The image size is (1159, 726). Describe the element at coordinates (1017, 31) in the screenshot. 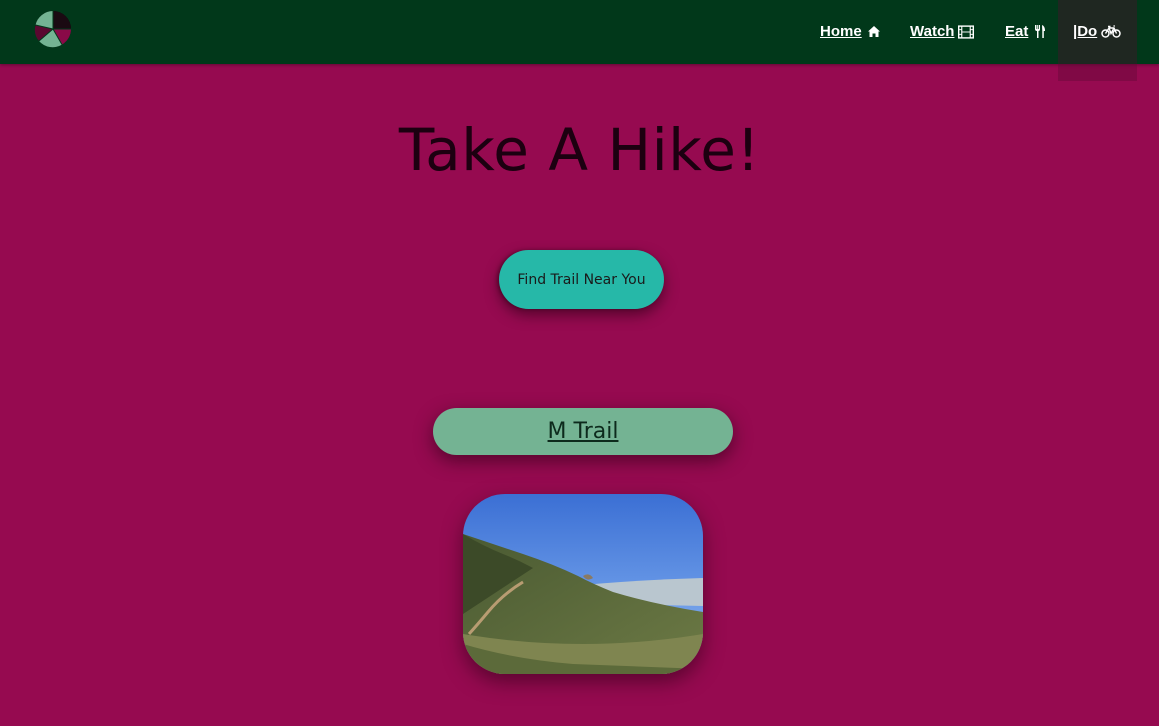

I see `nav-eat-label: Eat` at that location.